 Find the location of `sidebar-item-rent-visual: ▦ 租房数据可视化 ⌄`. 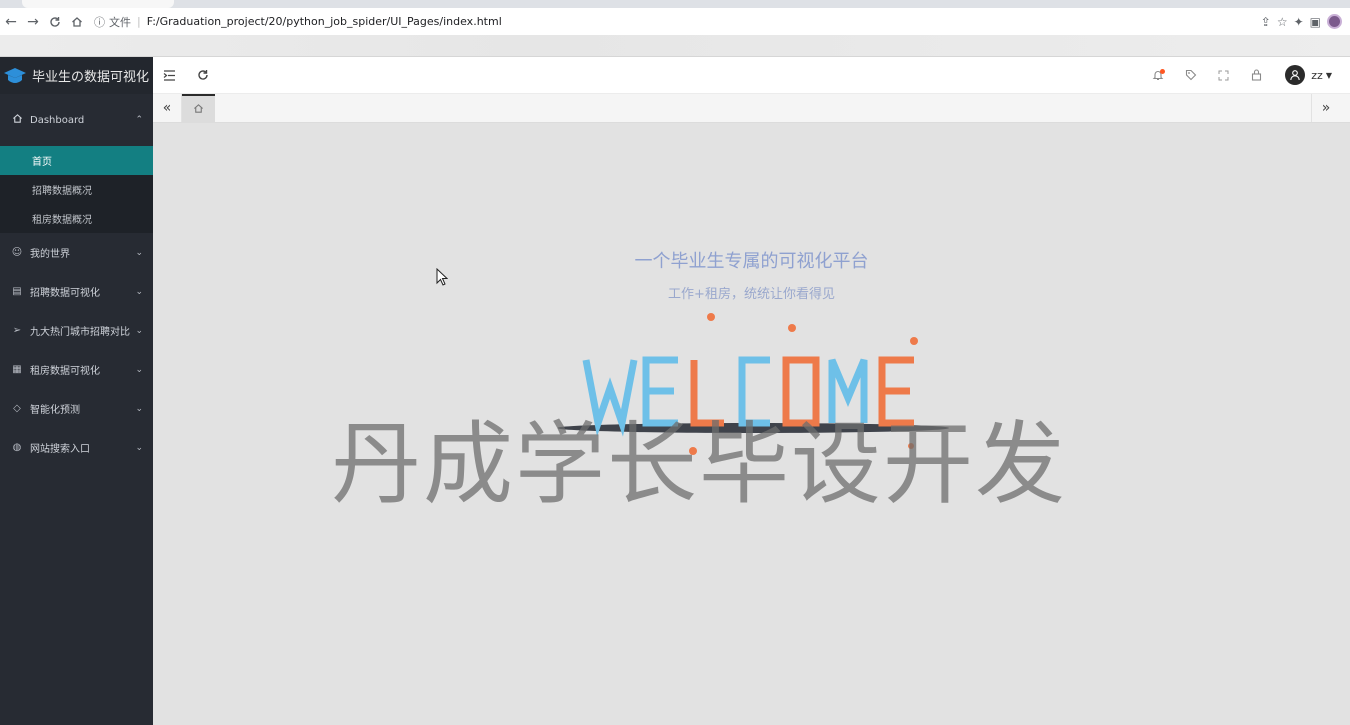

sidebar-item-rent-visual: ▦ 租房数据可视化 ⌄ is located at coordinates (76, 369).